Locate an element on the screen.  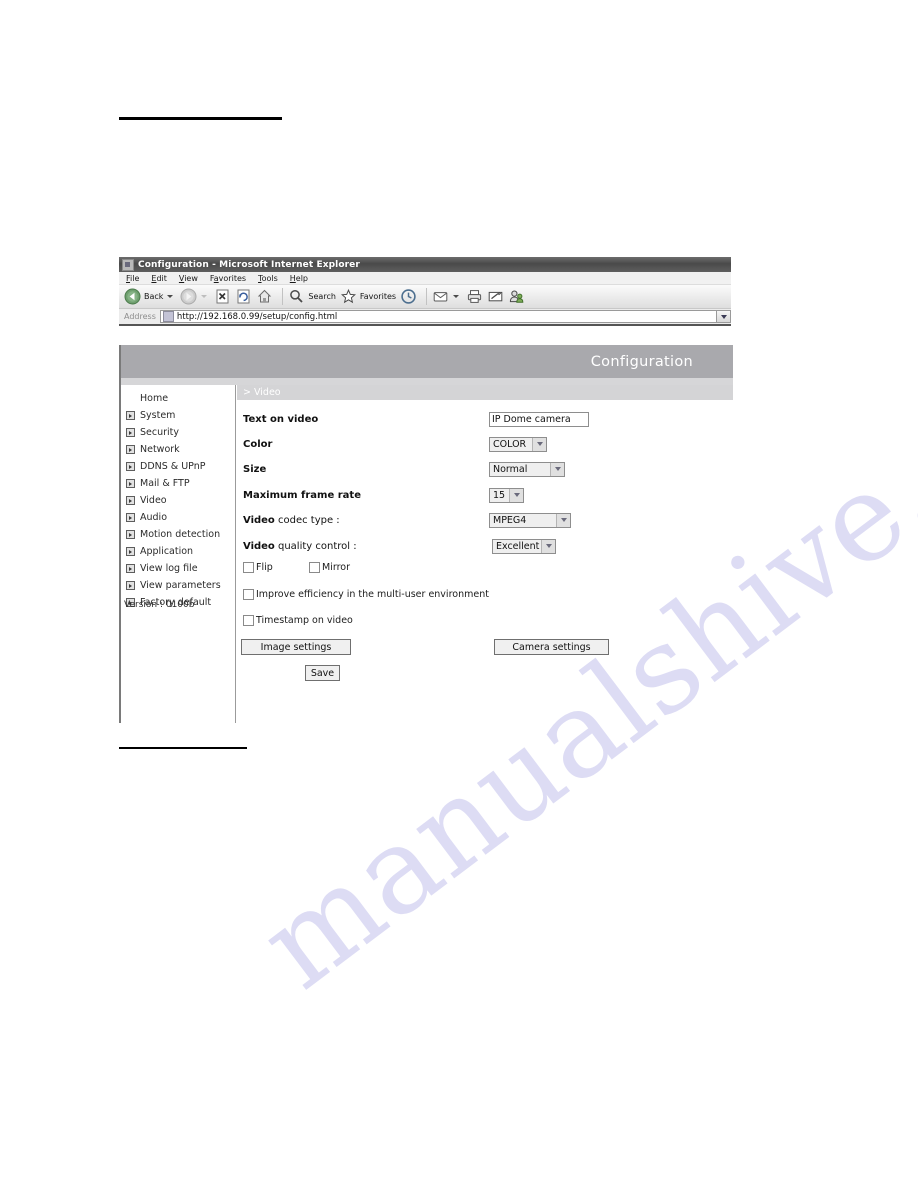
sidebar-item-home: Home is located at coordinates (178, 398).